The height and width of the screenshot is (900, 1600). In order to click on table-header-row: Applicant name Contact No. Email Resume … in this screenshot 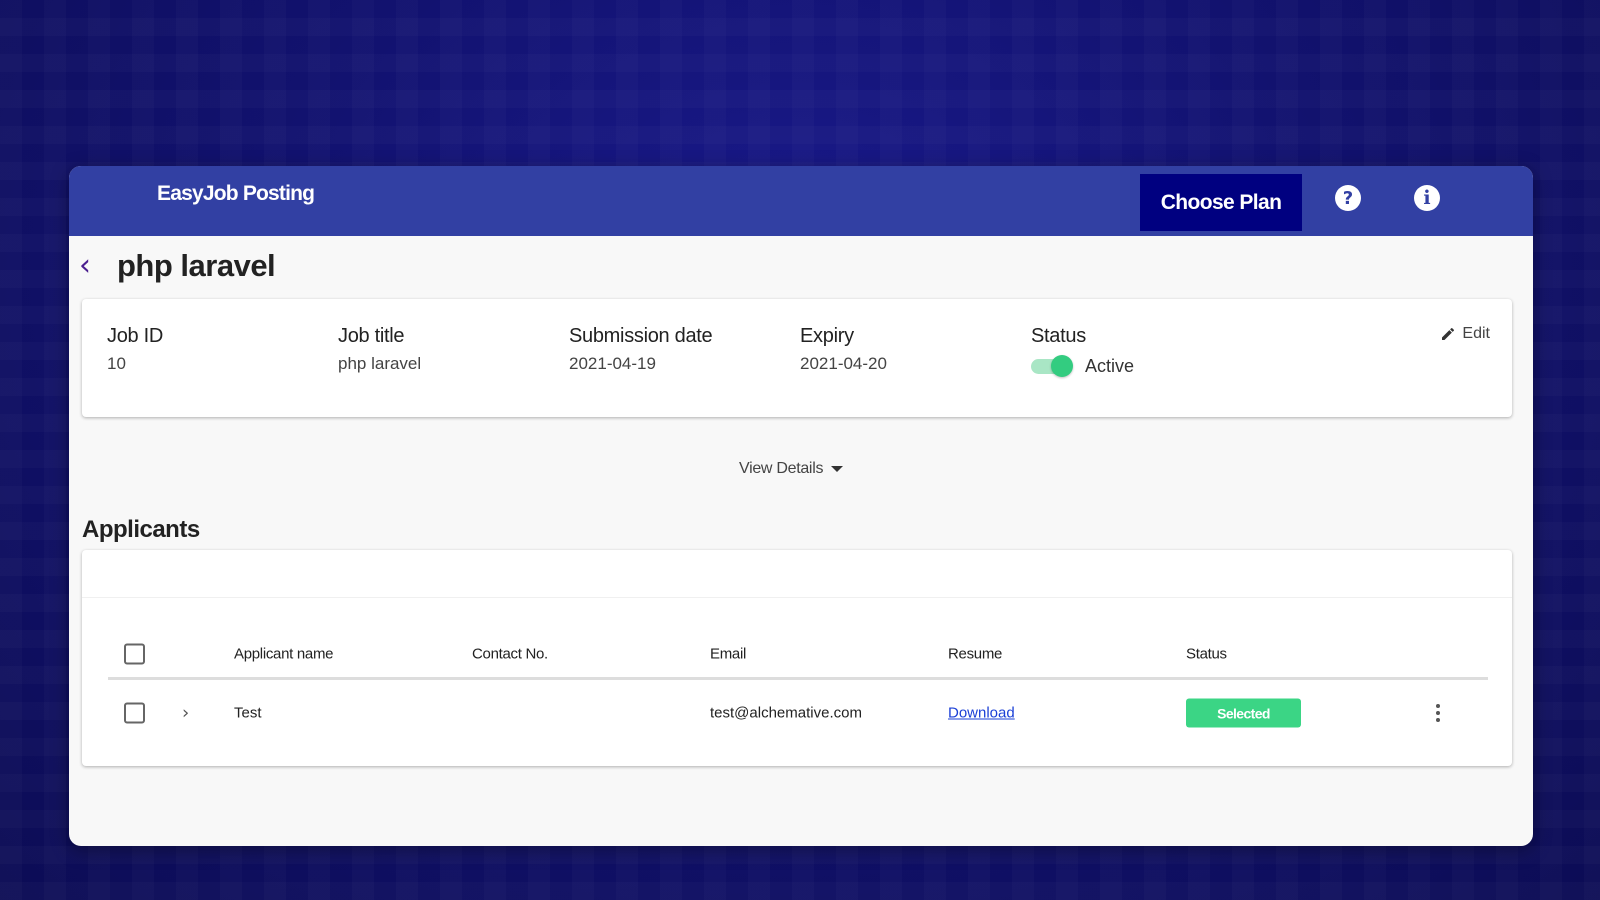, I will do `click(798, 655)`.